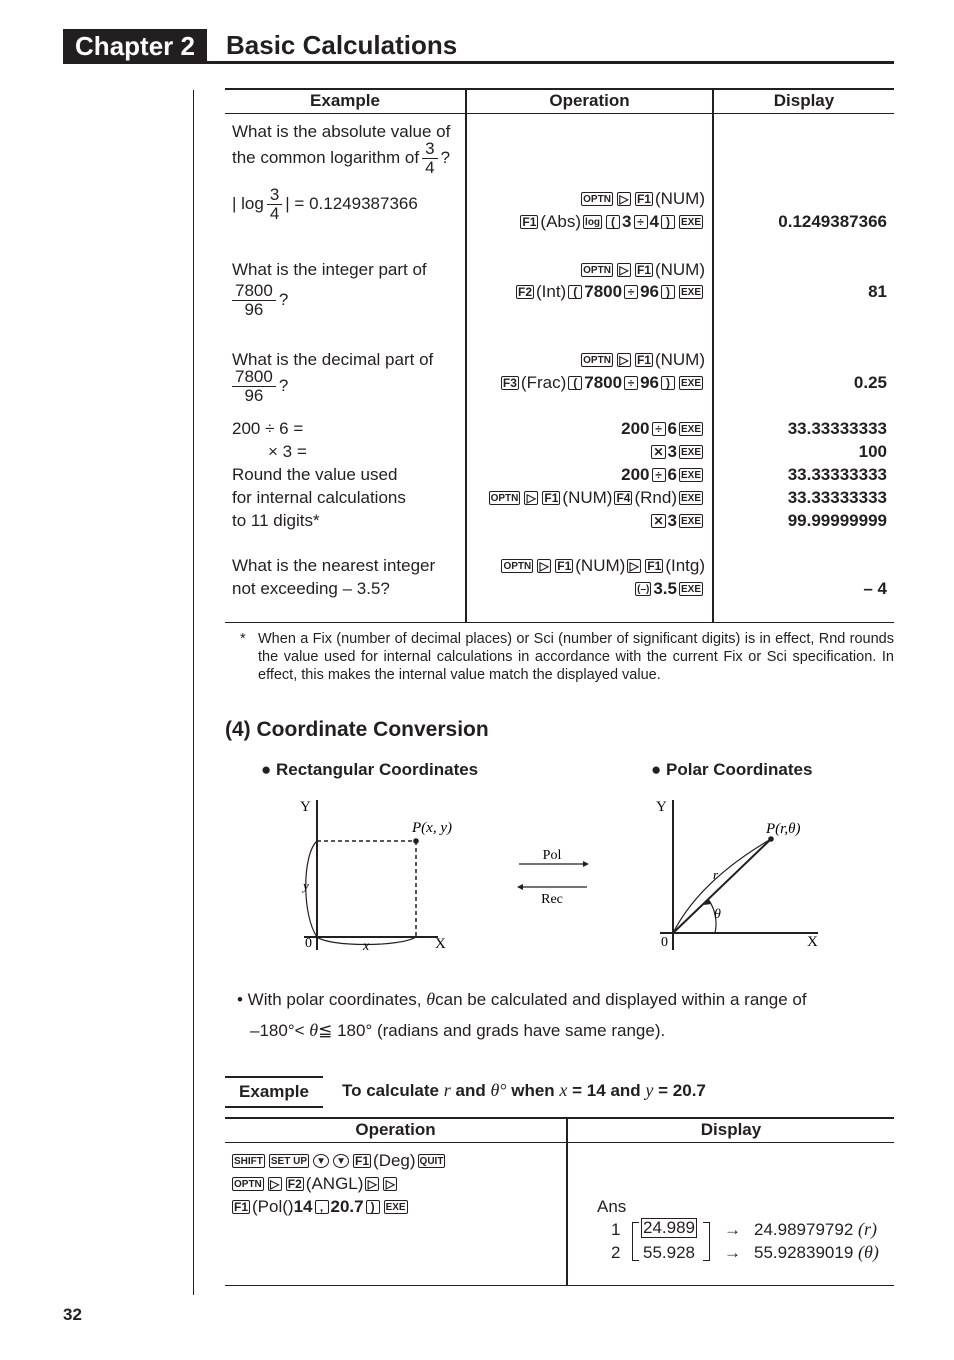  What do you see at coordinates (524, 291) in the screenshot?
I see `f2-key-icon: F2` at bounding box center [524, 291].